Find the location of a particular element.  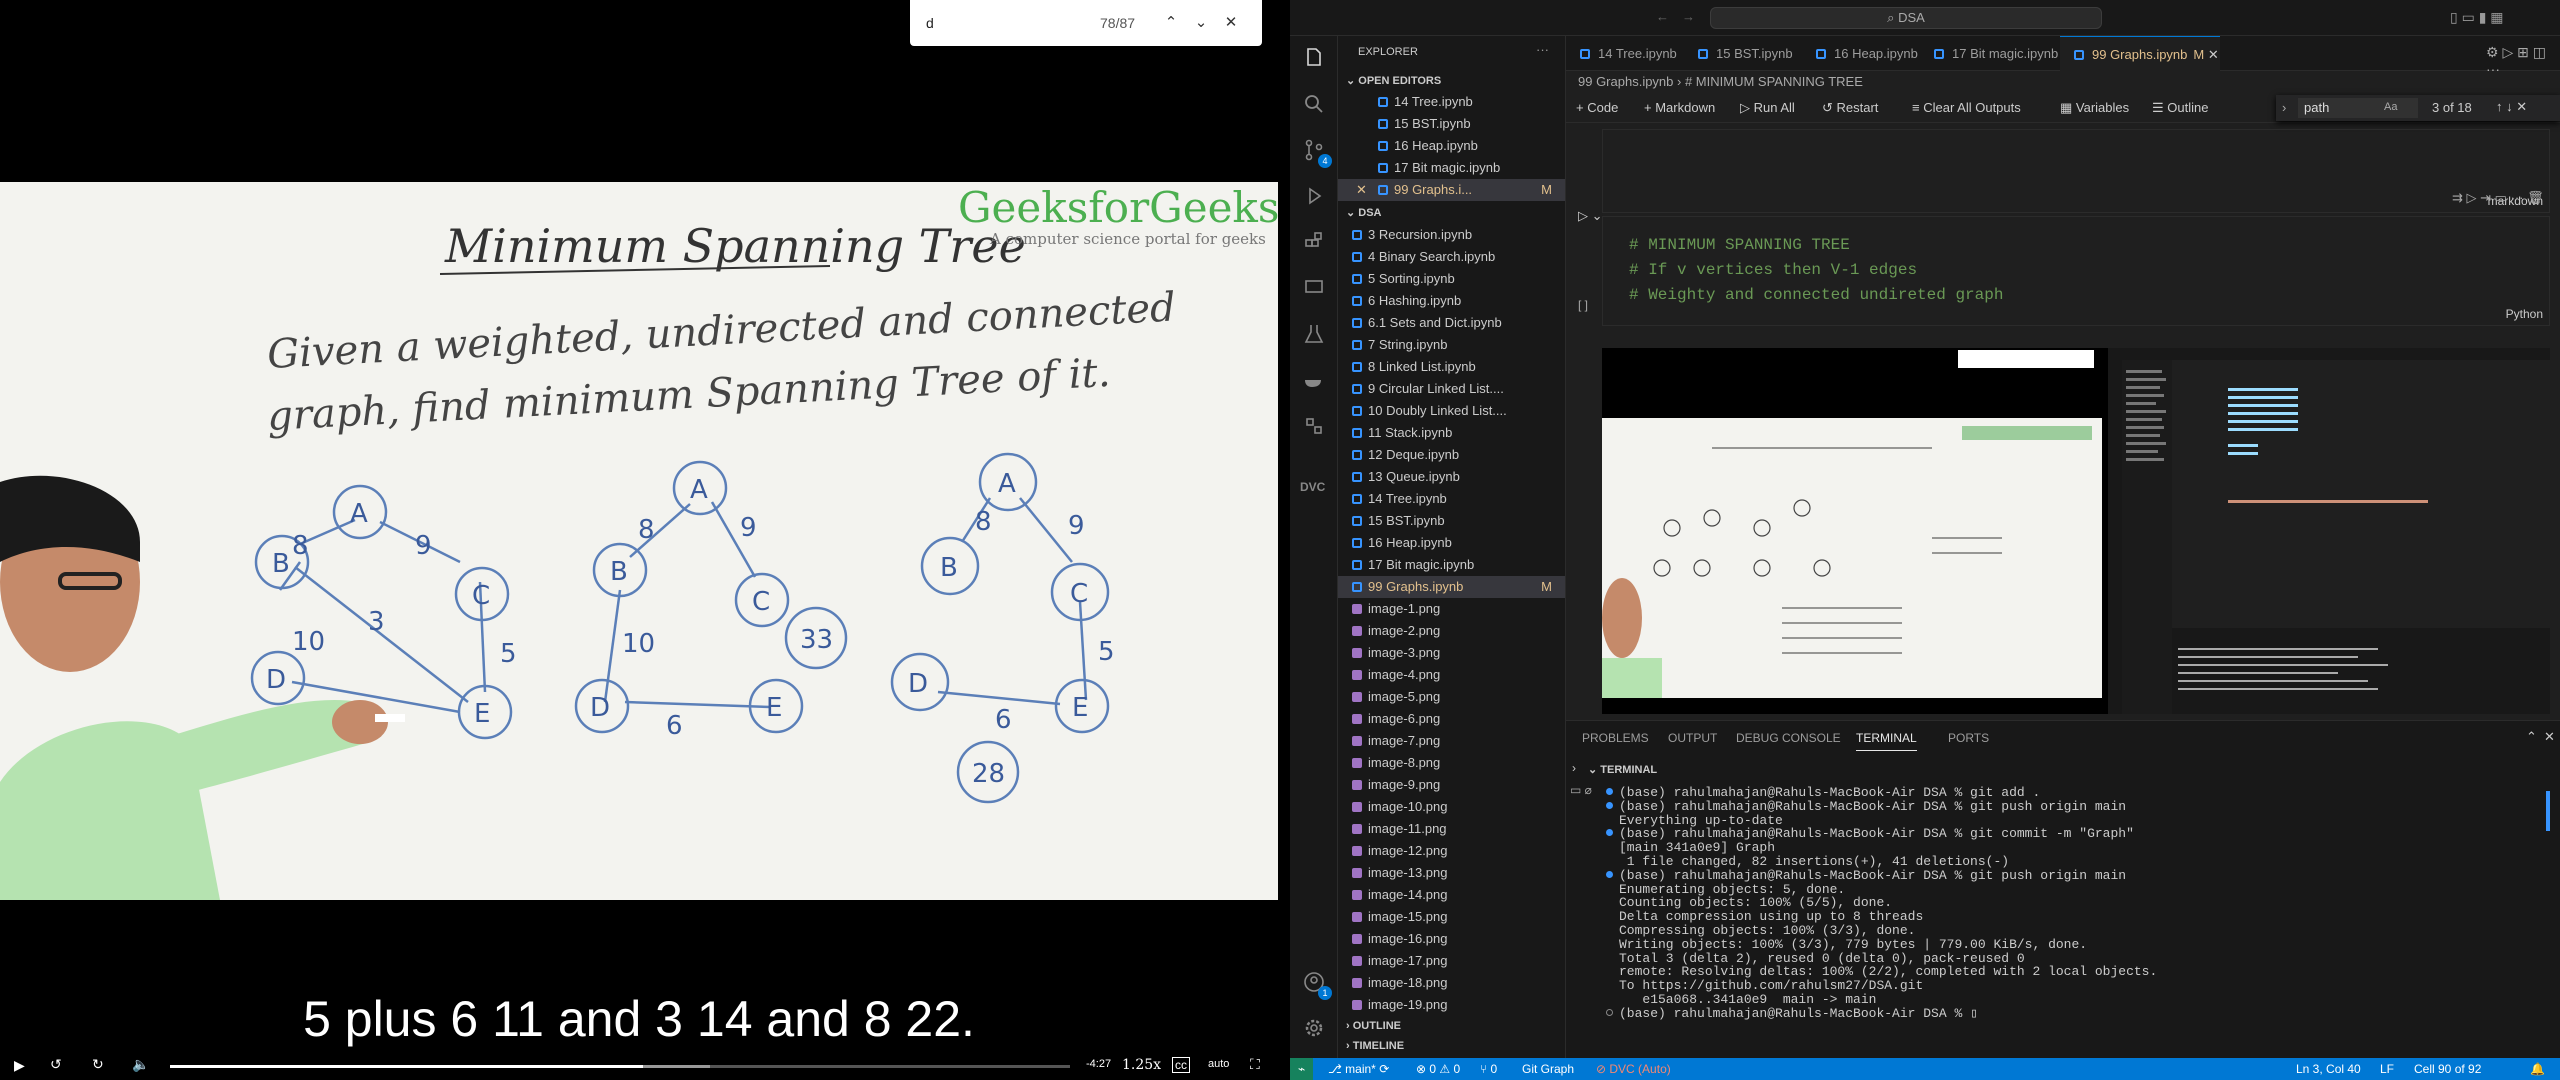

markdown-cell: markdown is located at coordinates (2076, 171).